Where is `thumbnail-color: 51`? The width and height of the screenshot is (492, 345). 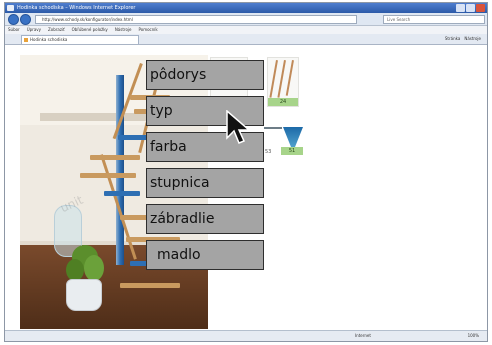 thumbnail-color: 51 is located at coordinates (292, 151).